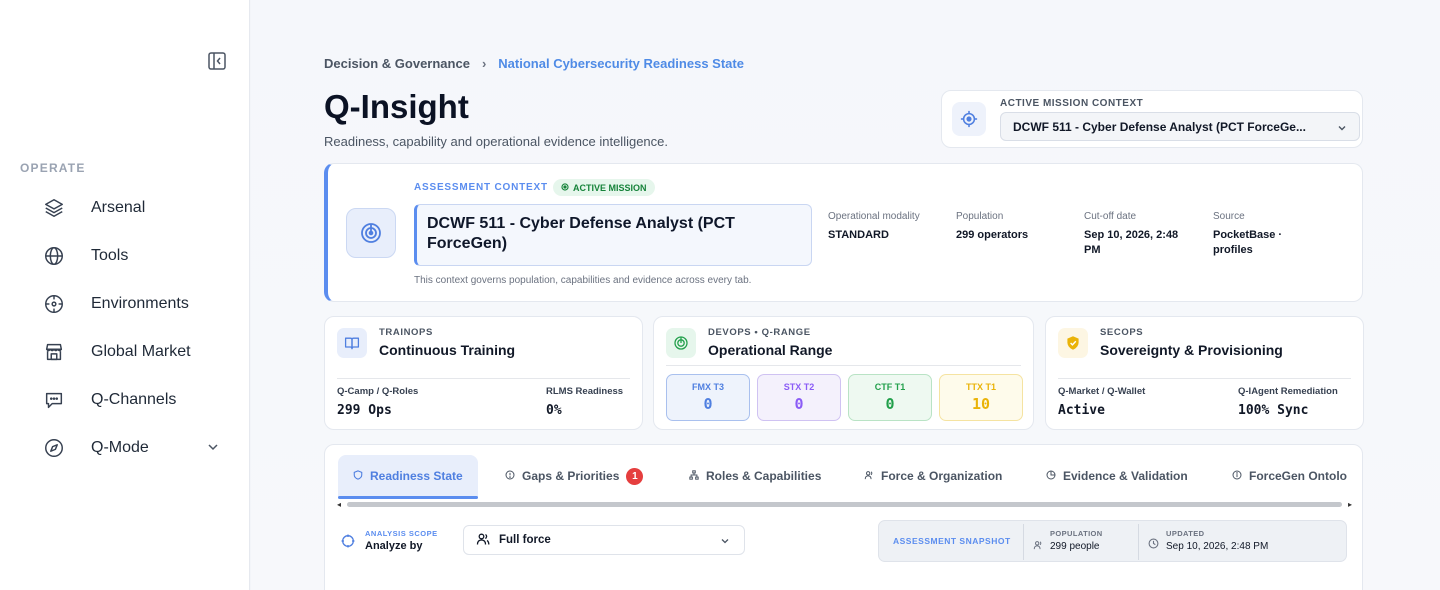 This screenshot has height=590, width=1440. What do you see at coordinates (933, 476) in the screenshot?
I see `tab-force-organization: Force & Organization` at bounding box center [933, 476].